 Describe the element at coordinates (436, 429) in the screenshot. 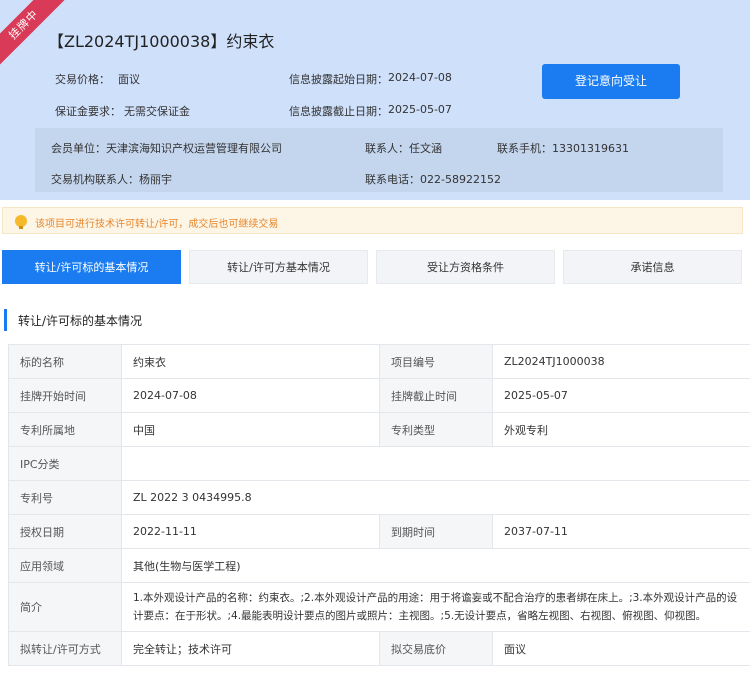

I see `cell-label: 专利类型` at that location.